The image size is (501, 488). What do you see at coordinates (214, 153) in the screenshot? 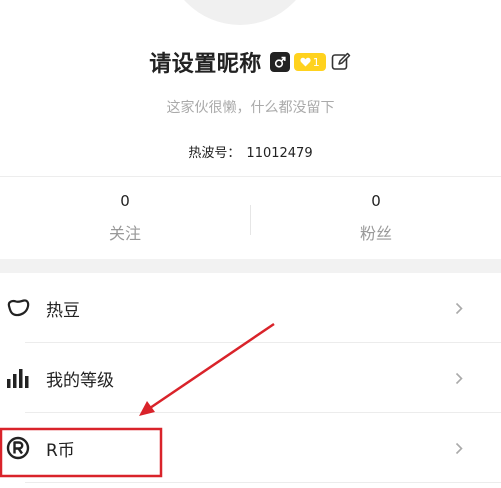
I see `hot-id-label: 热波号：` at bounding box center [214, 153].